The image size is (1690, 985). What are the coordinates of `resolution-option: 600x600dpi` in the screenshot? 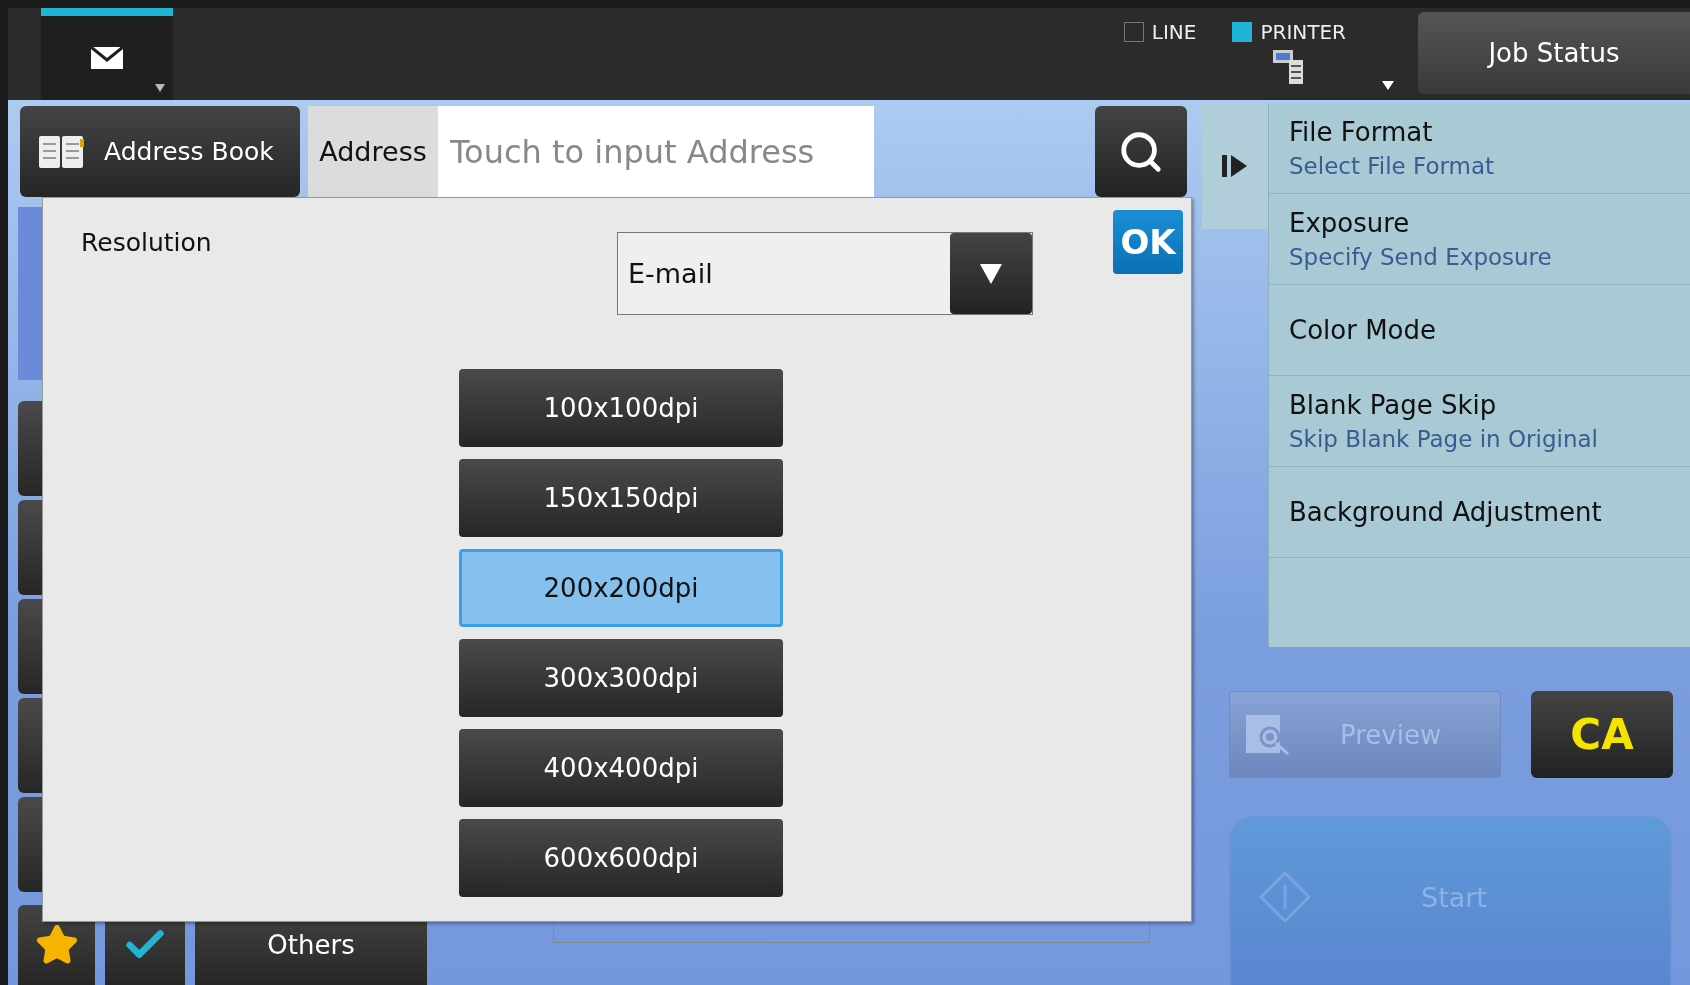 It's located at (621, 858).